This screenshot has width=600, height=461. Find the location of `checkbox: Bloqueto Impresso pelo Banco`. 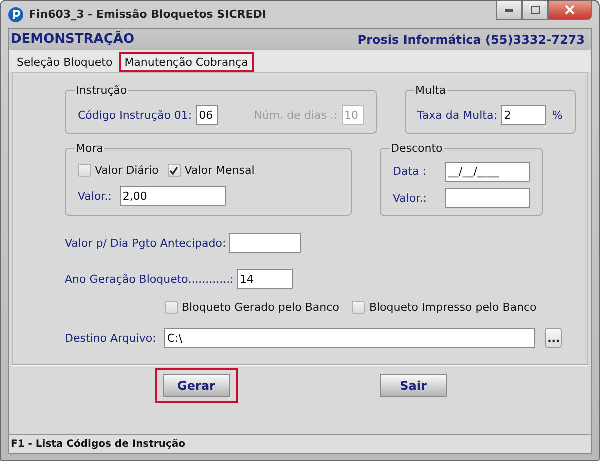

checkbox: Bloqueto Impresso pelo Banco is located at coordinates (444, 307).